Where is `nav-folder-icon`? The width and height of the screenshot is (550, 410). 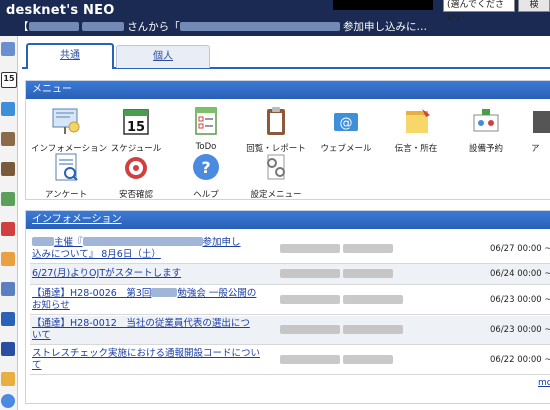
nav-folder-icon is located at coordinates (8, 379).